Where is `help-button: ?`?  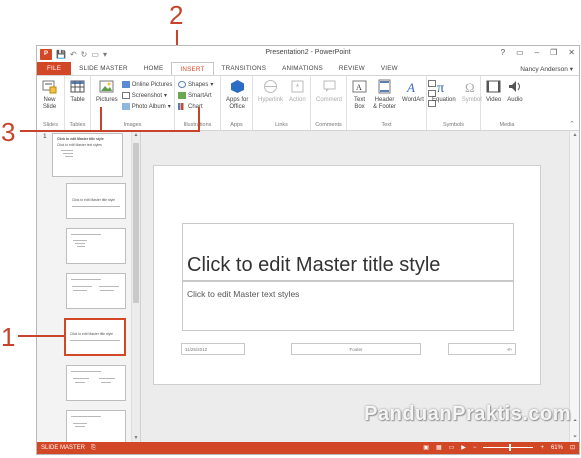 help-button: ? is located at coordinates (503, 52).